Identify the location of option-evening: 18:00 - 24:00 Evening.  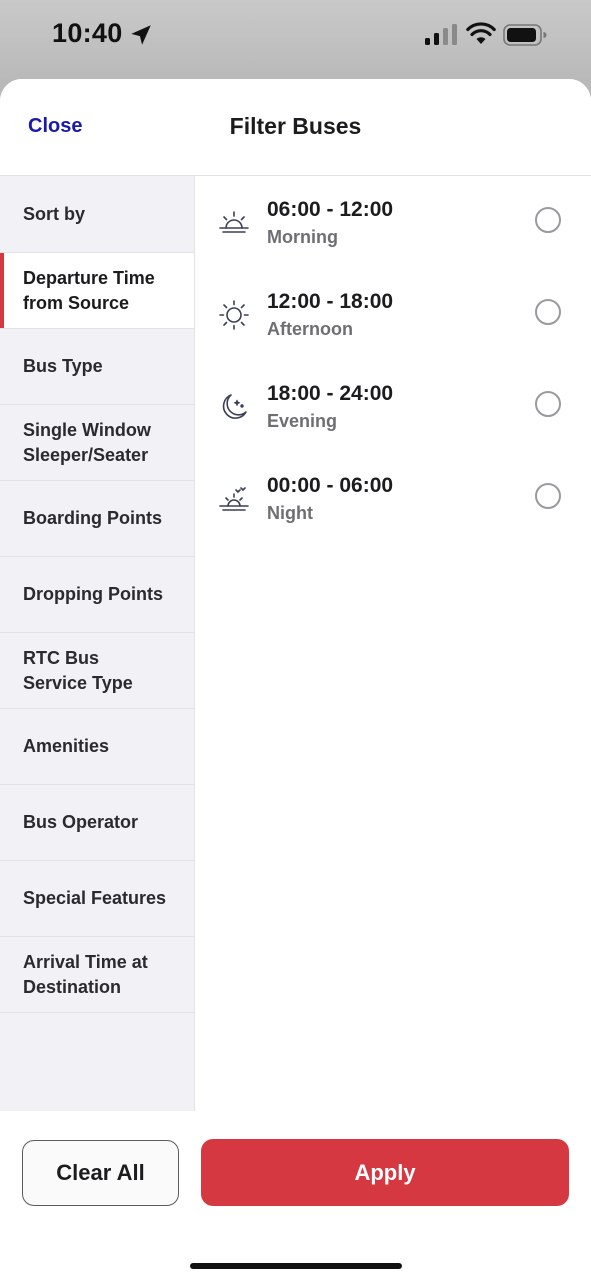
(393, 408).